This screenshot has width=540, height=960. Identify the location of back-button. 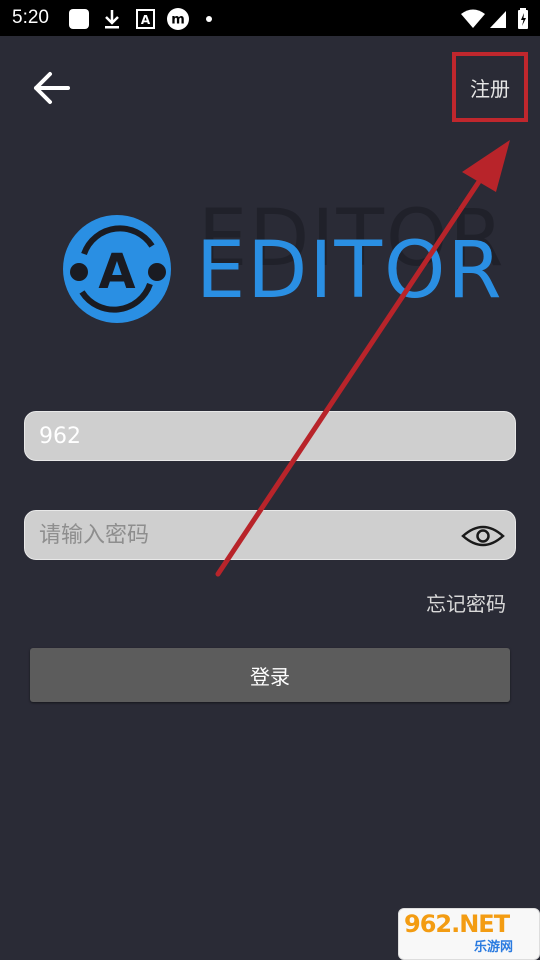
(52, 88).